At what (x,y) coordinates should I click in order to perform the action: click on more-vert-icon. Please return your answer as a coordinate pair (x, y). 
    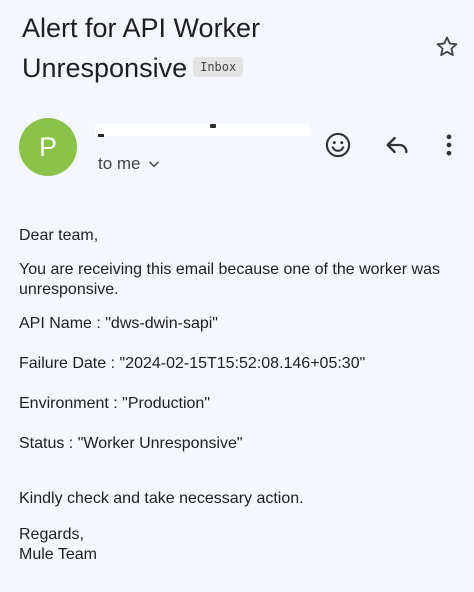
    Looking at the image, I should click on (449, 145).